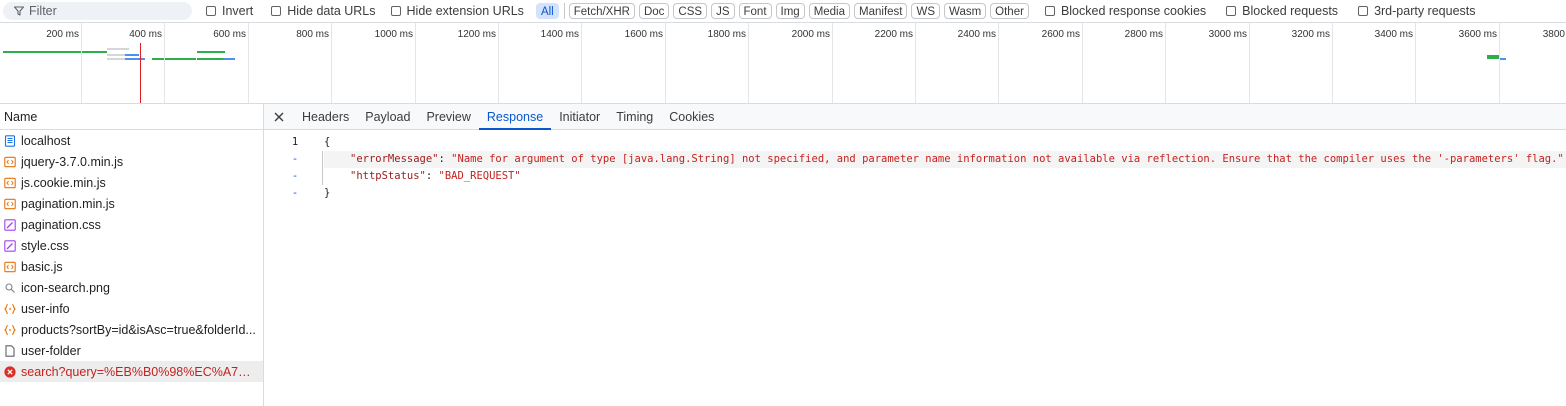 The height and width of the screenshot is (406, 1566). Describe the element at coordinates (279, 116) in the screenshot. I see `close-detail-button` at that location.